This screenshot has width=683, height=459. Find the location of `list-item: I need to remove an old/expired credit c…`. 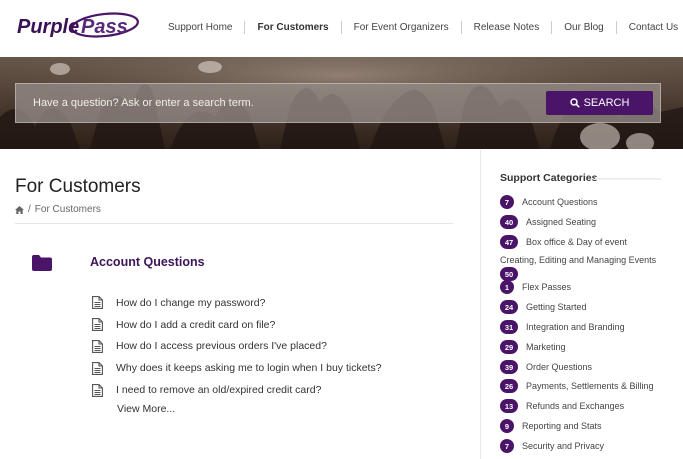

list-item: I need to remove an old/expired credit c… is located at coordinates (237, 390).